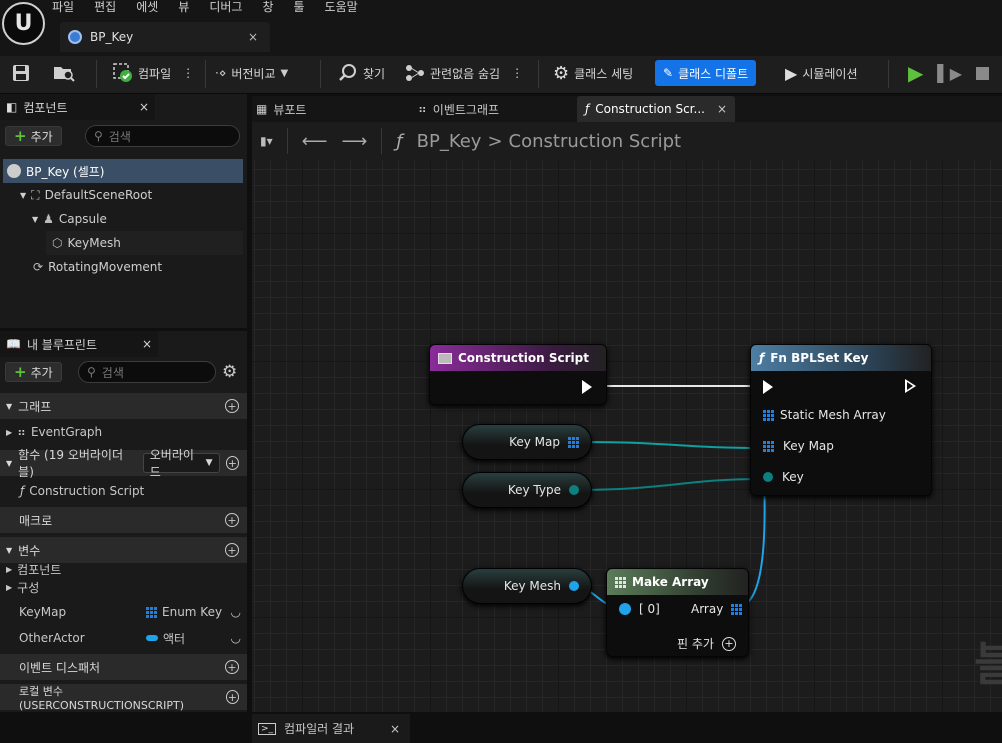 This screenshot has width=1002, height=743. What do you see at coordinates (181, 463) in the screenshot?
I see `override-dropdown: 오버라이드 ▼` at bounding box center [181, 463].